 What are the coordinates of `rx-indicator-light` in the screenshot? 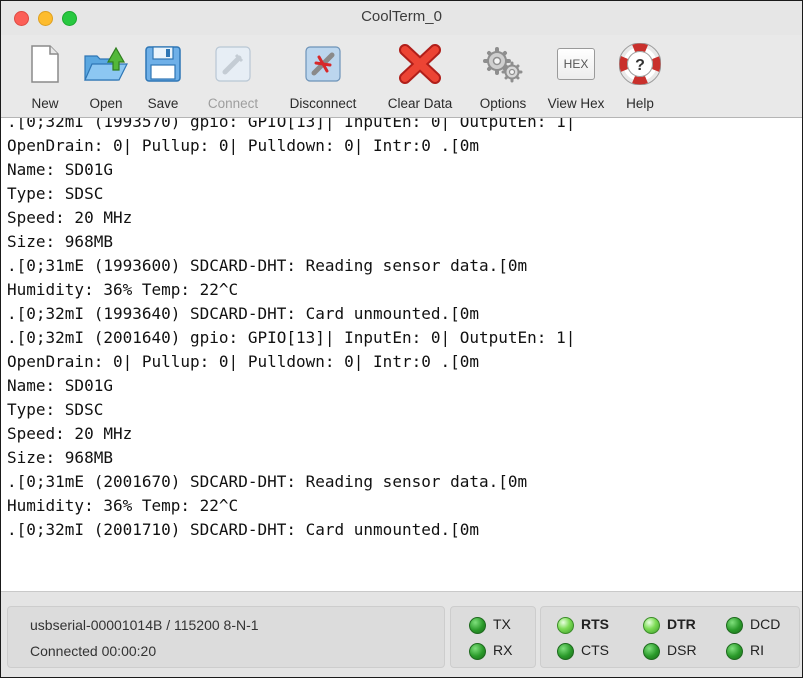 It's located at (477, 651).